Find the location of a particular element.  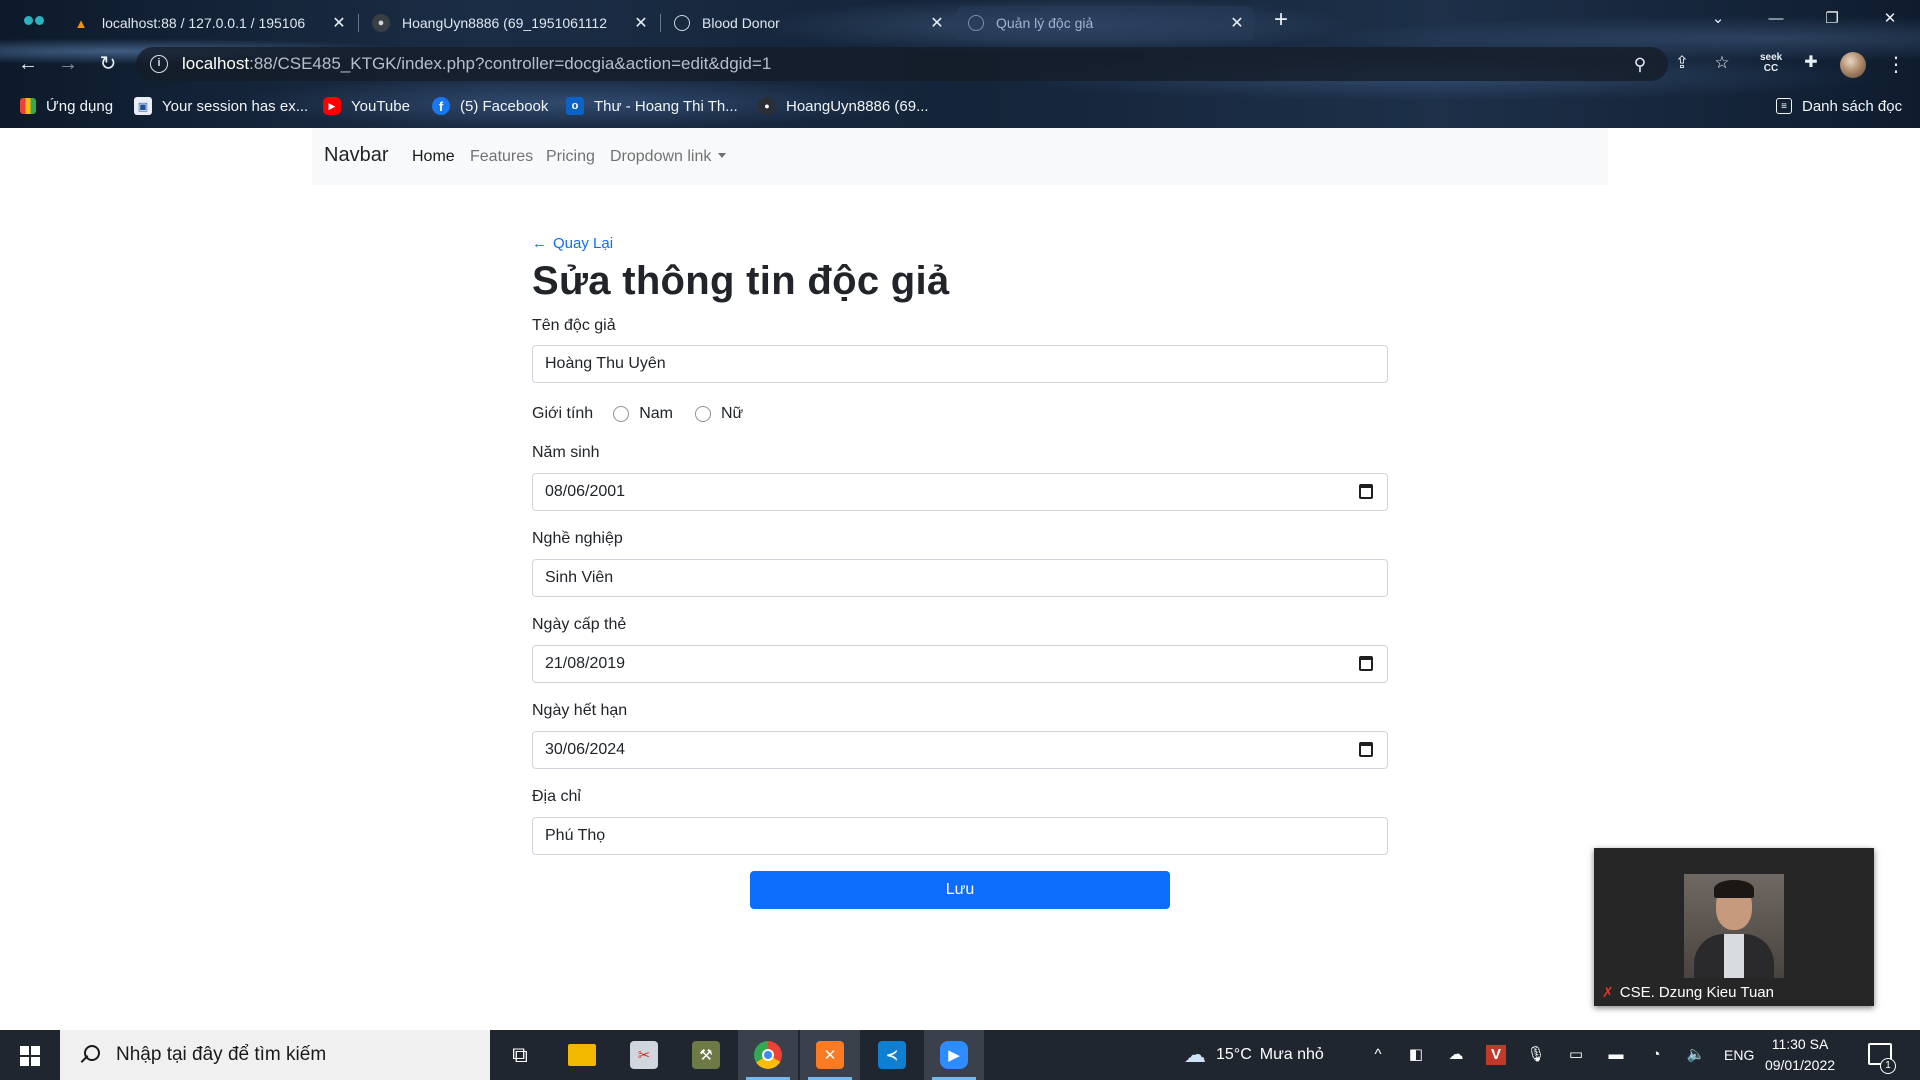

outlook-icon: o is located at coordinates (575, 106).